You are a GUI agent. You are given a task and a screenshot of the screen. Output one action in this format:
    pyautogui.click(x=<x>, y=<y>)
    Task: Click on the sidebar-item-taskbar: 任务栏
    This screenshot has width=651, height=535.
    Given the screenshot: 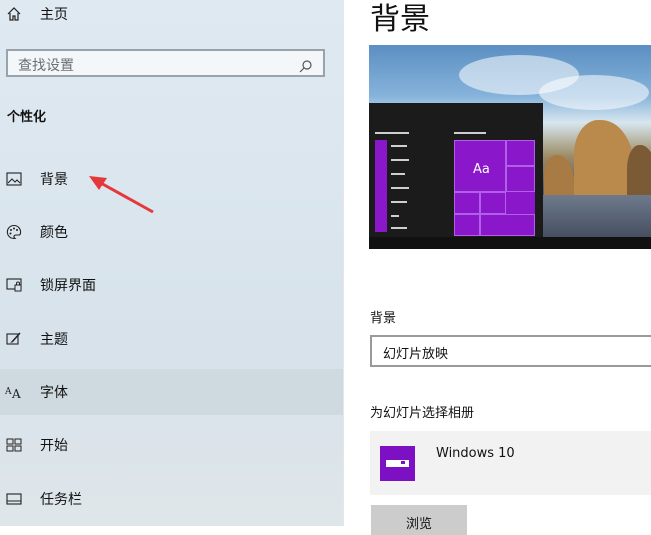 What is the action you would take?
    pyautogui.click(x=171, y=499)
    